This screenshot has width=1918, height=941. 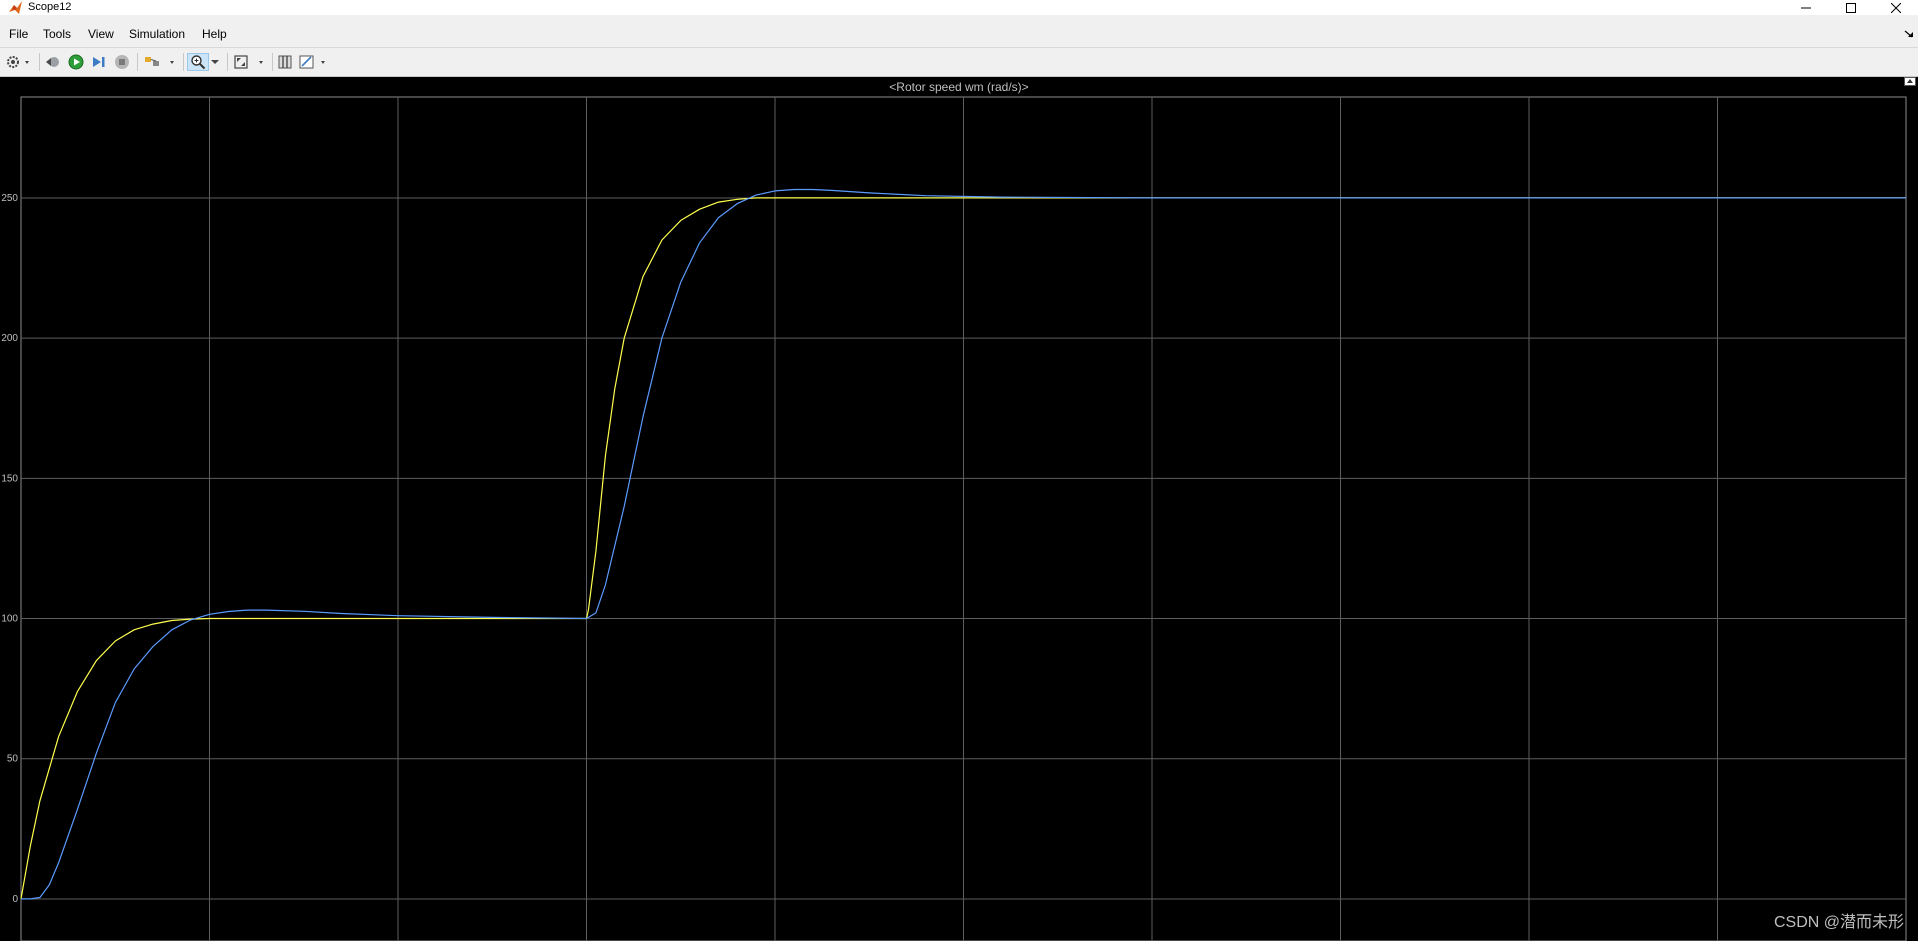 What do you see at coordinates (9, 338) in the screenshot?
I see `y-tick-label: 200` at bounding box center [9, 338].